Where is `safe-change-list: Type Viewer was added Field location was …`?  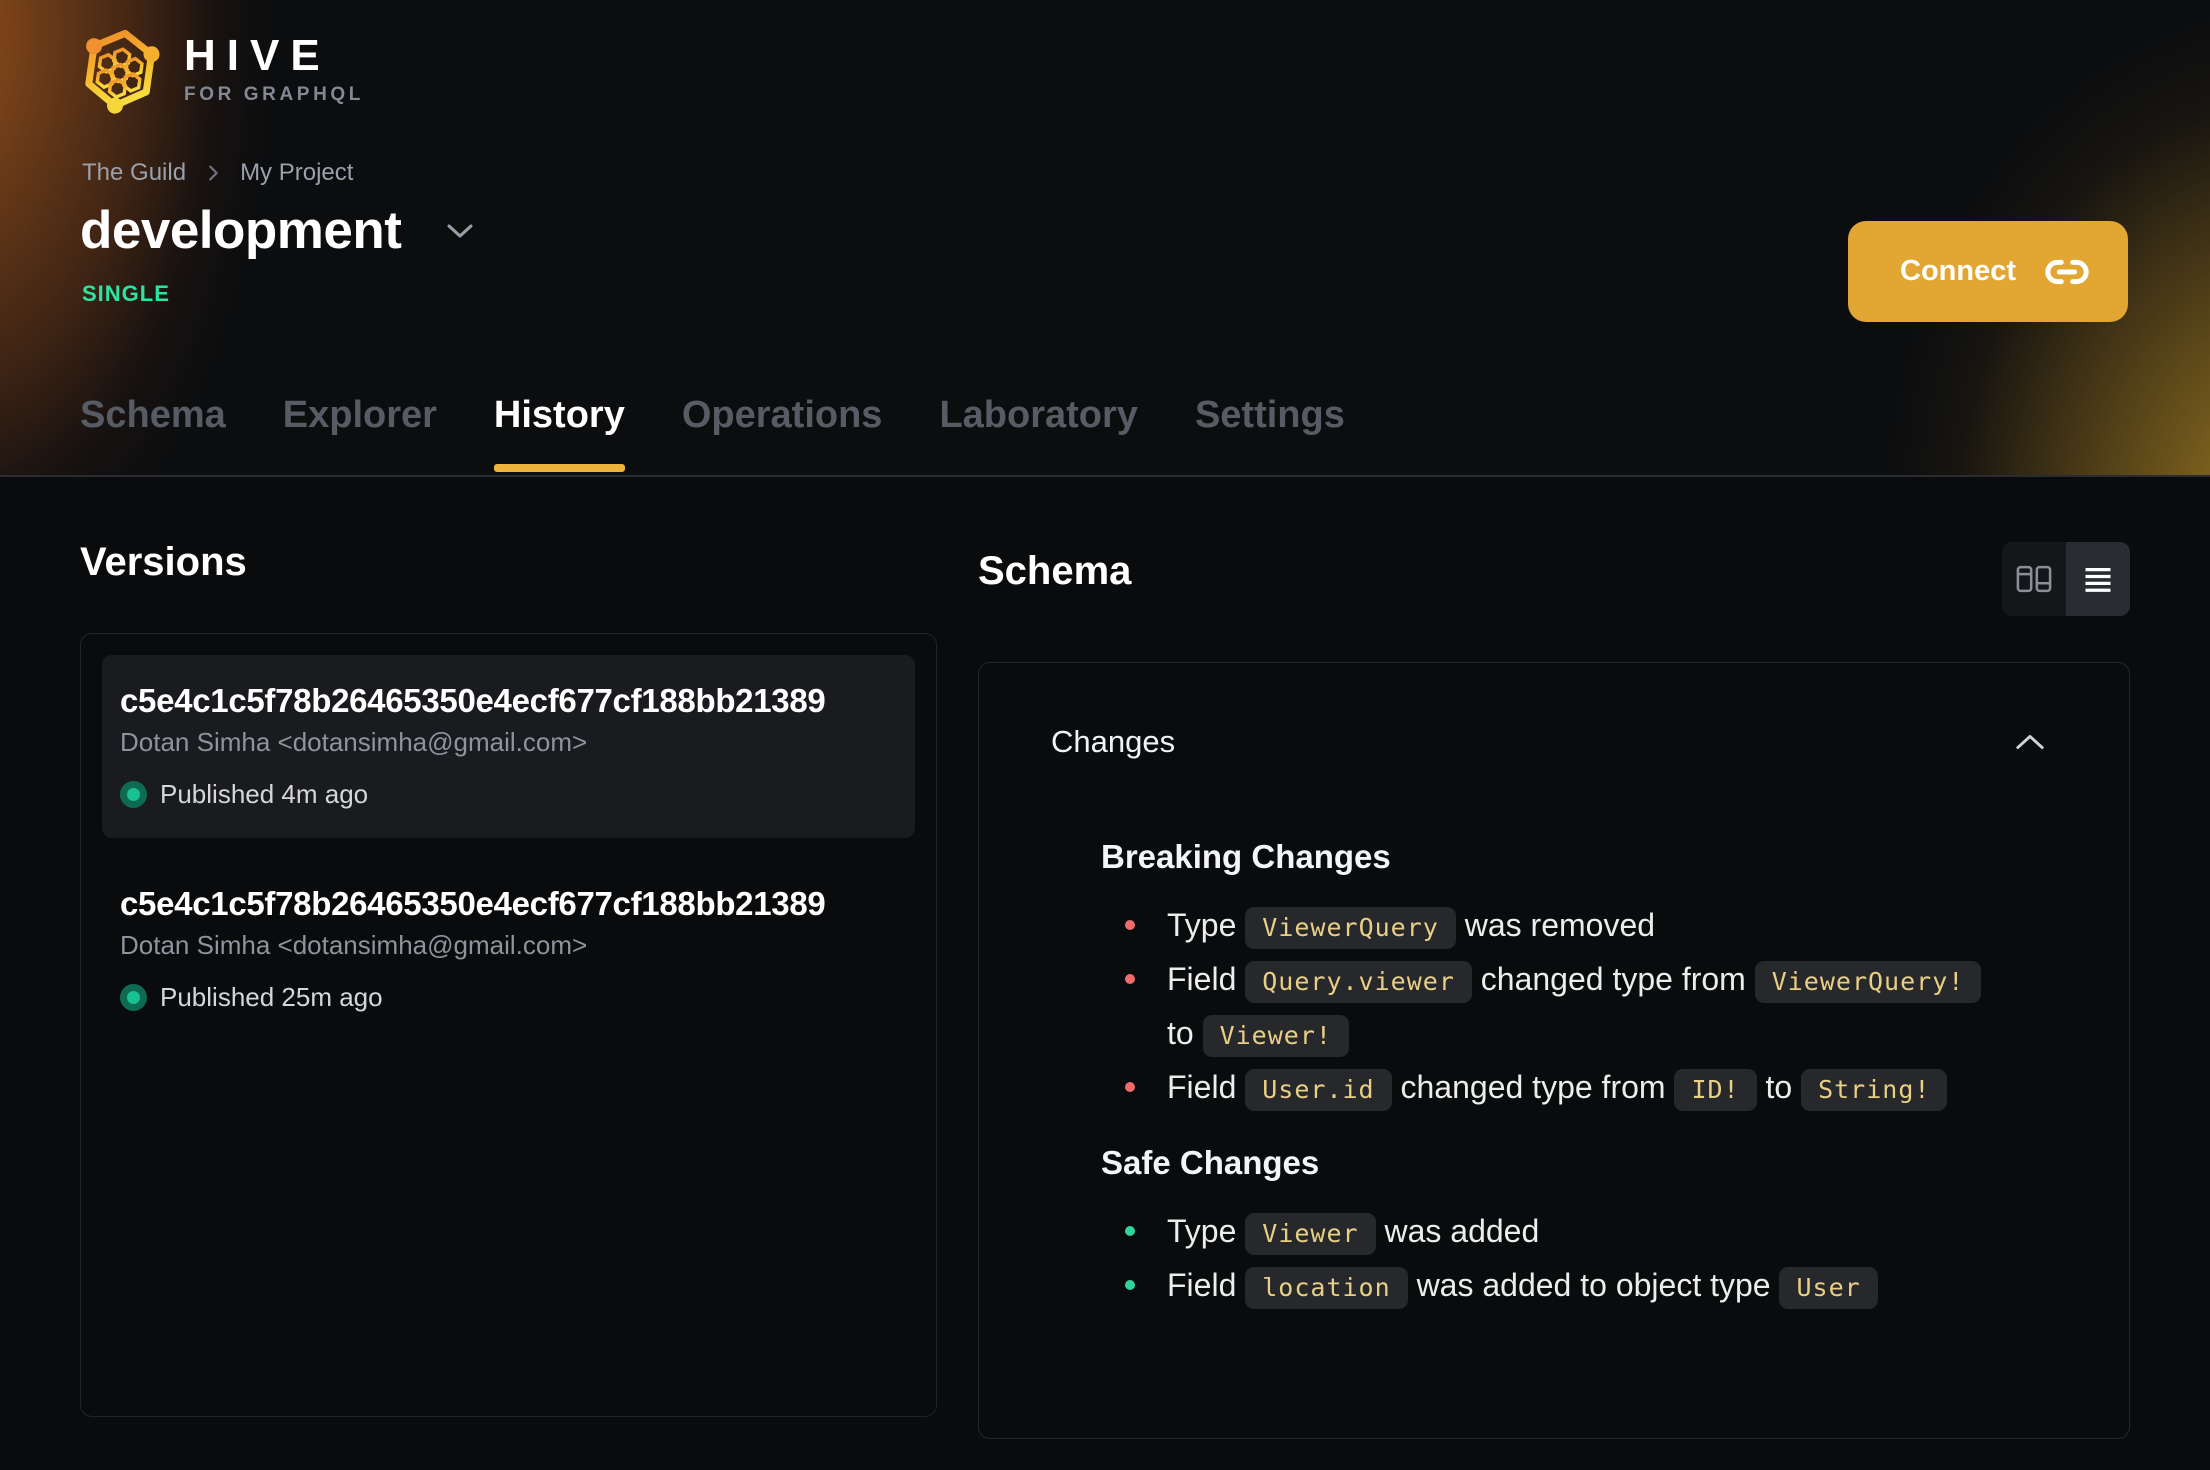
safe-change-list: Type Viewer was added Field location was … is located at coordinates (1595, 1258).